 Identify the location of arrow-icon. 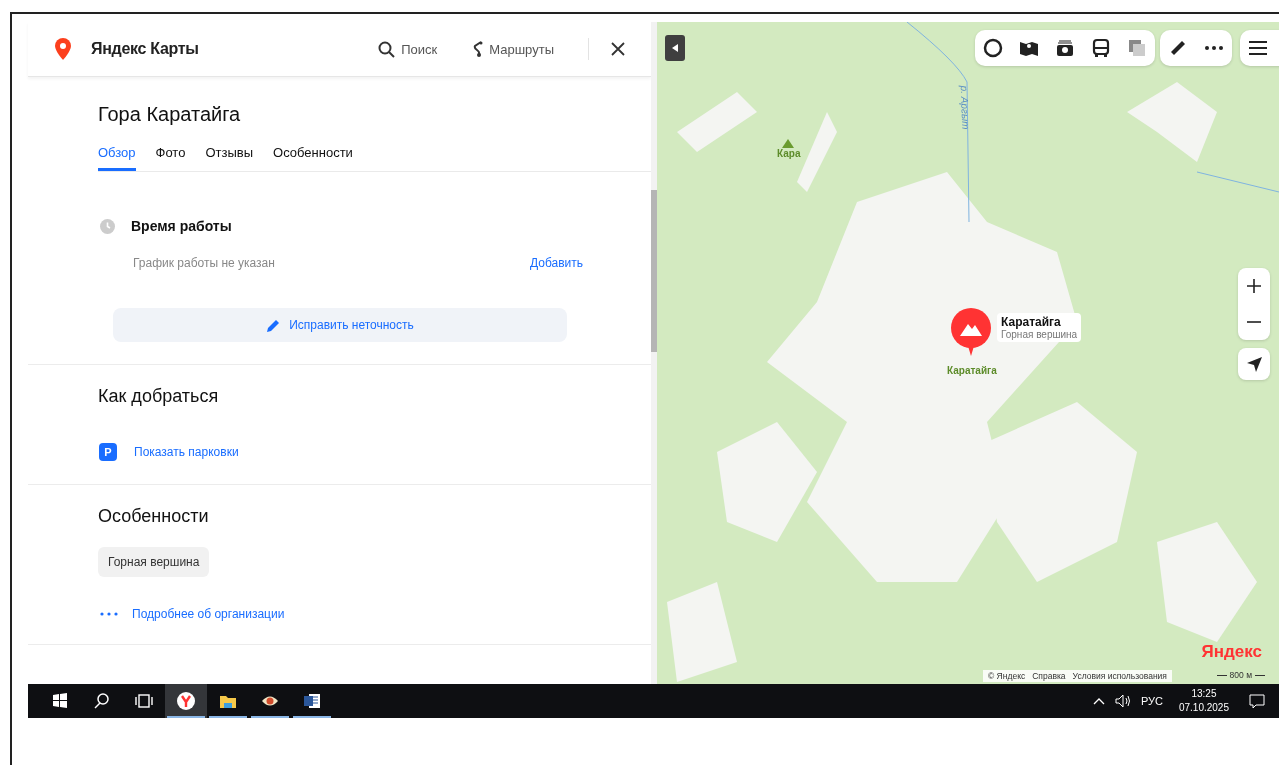
(1254, 364).